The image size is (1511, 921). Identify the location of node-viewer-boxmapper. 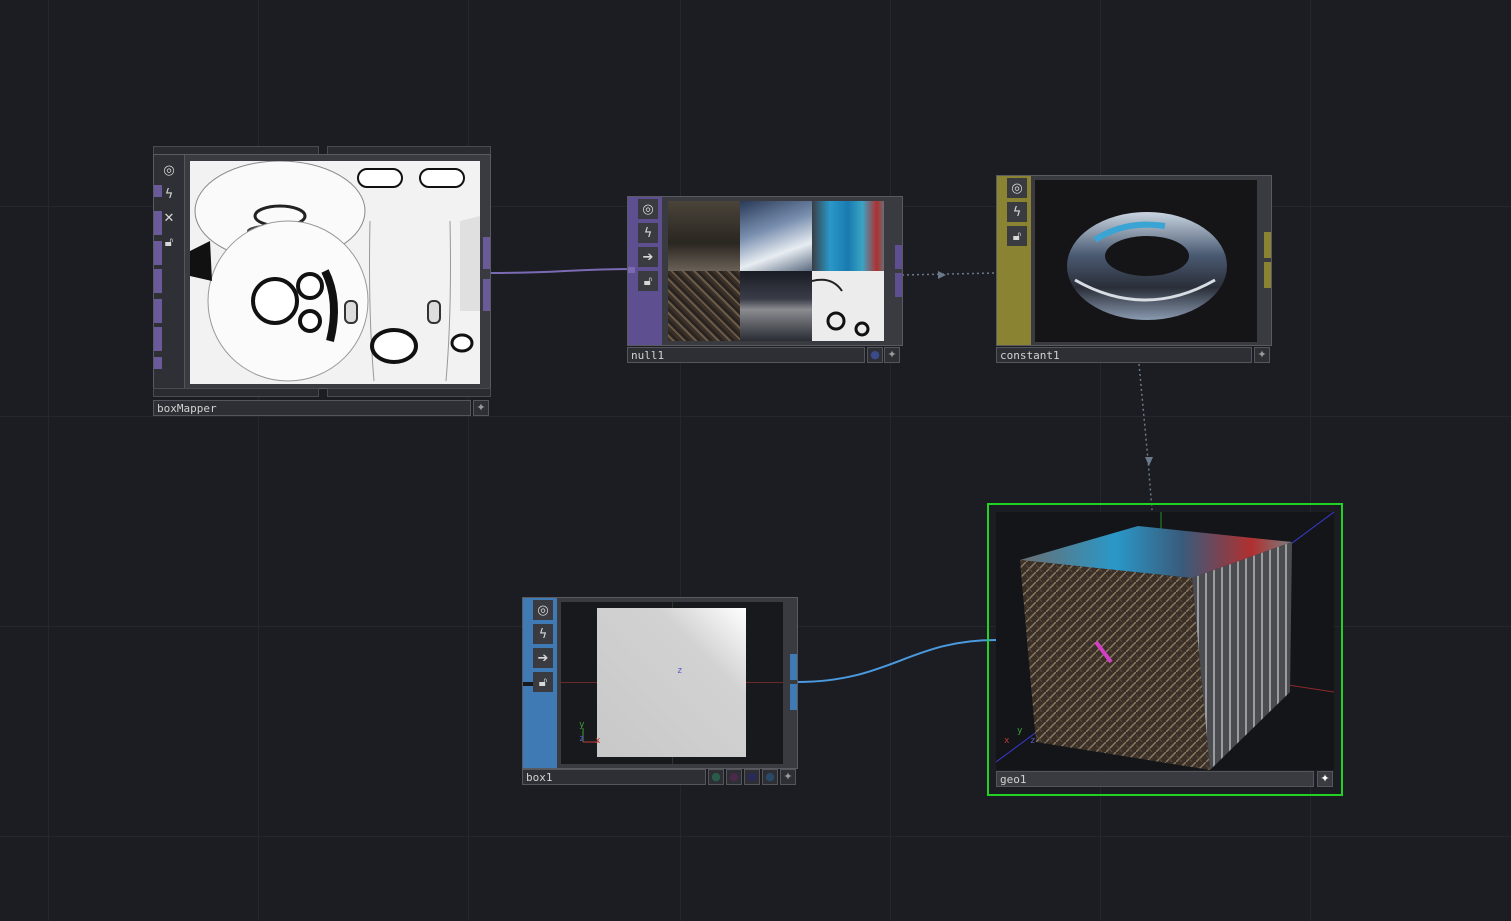
(335, 272).